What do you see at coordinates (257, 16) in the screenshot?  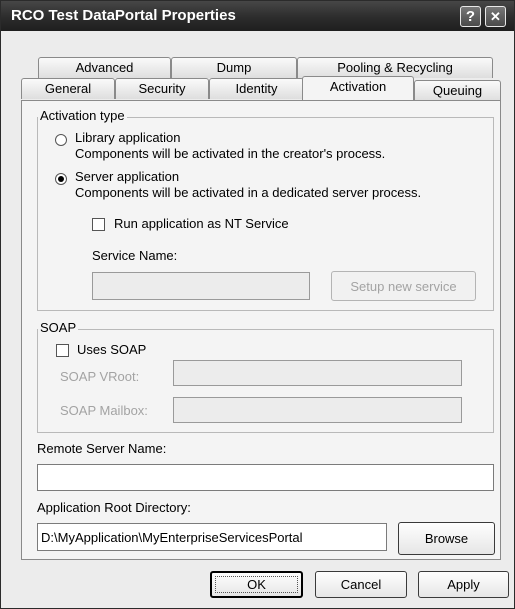 I see `title-bar: RCO Test DataPortal Properties ? ✕` at bounding box center [257, 16].